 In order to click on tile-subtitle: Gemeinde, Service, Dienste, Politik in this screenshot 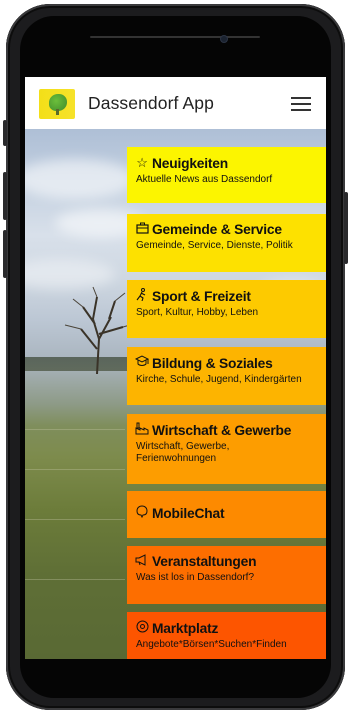, I will do `click(214, 245)`.